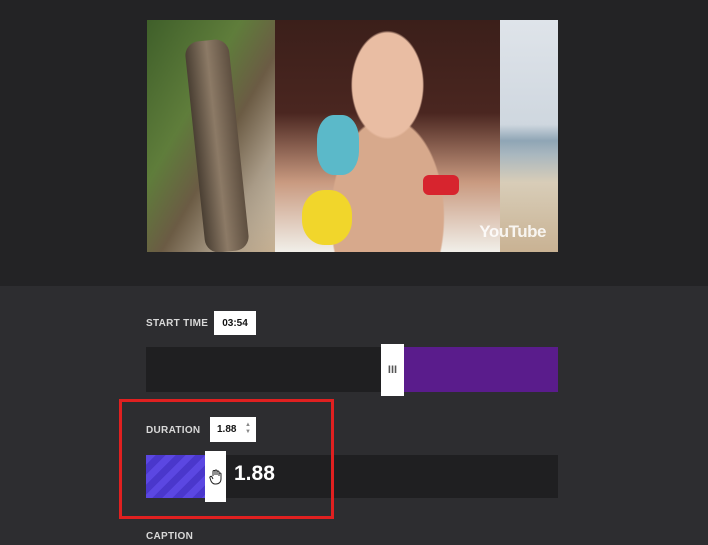  Describe the element at coordinates (481, 369) in the screenshot. I see `start-time-fill` at that location.